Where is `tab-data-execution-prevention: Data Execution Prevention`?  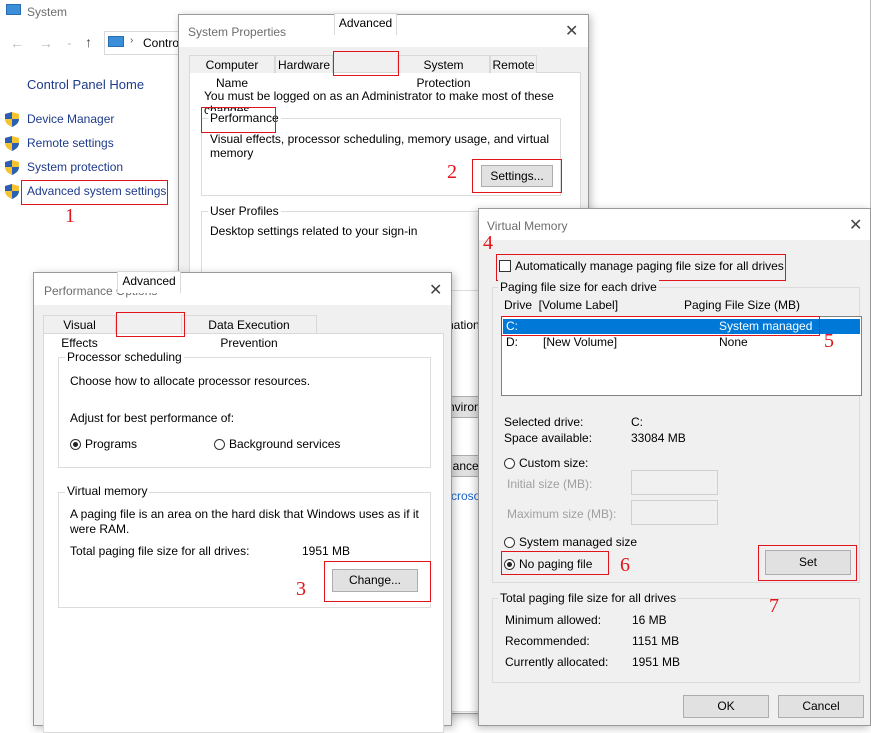 tab-data-execution-prevention: Data Execution Prevention is located at coordinates (249, 332).